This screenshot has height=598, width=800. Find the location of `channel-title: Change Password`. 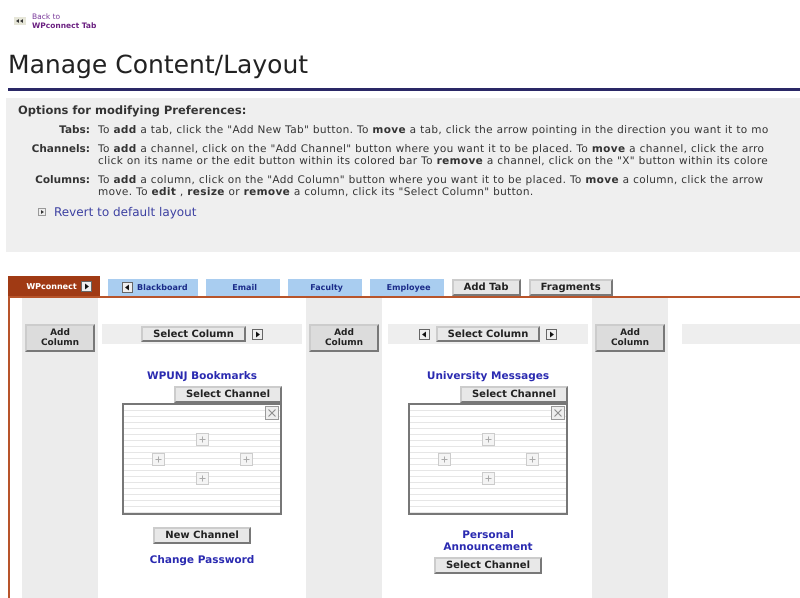

channel-title: Change Password is located at coordinates (202, 560).